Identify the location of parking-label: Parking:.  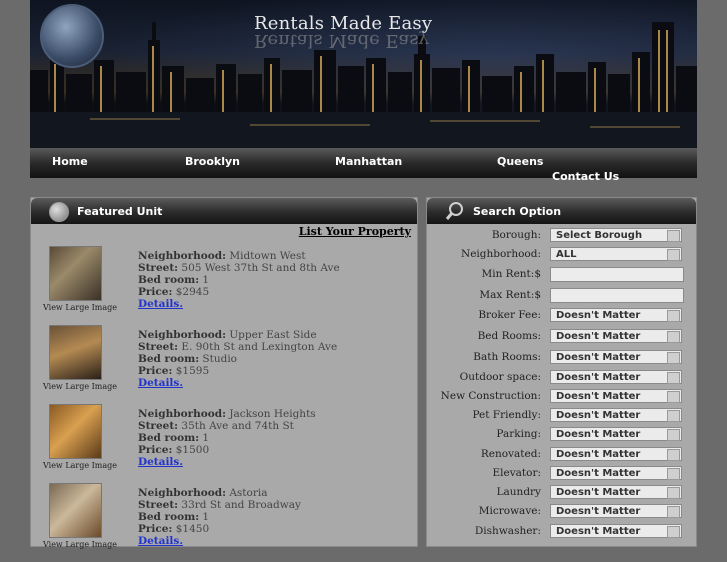
(518, 434).